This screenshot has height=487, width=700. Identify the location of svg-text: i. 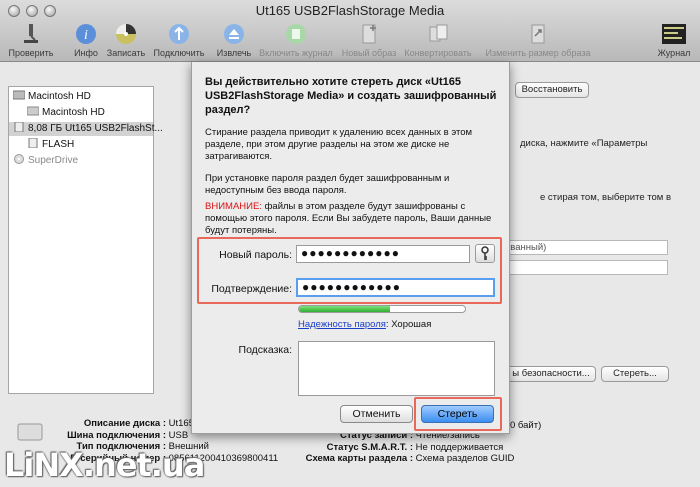
(86, 35).